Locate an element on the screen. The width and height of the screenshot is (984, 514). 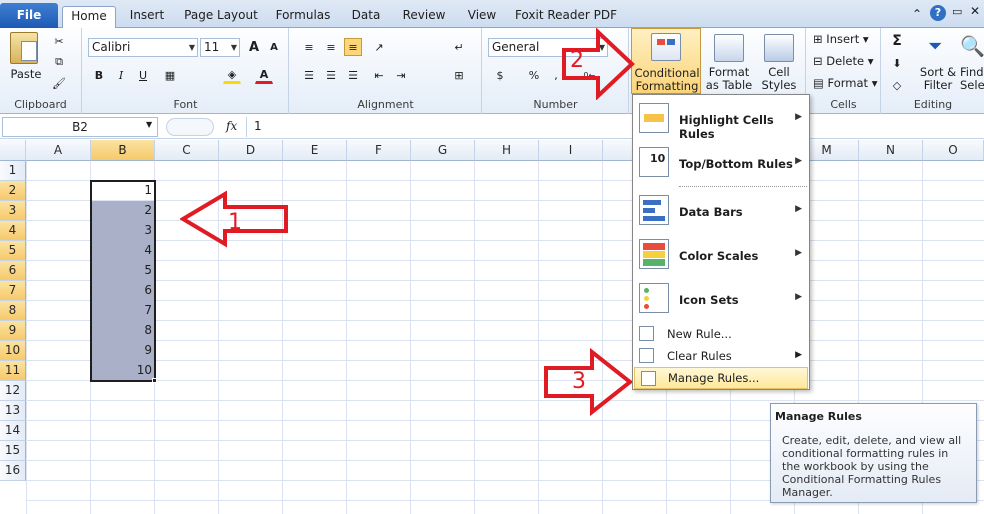
row-header: 14 is located at coordinates (13, 431).